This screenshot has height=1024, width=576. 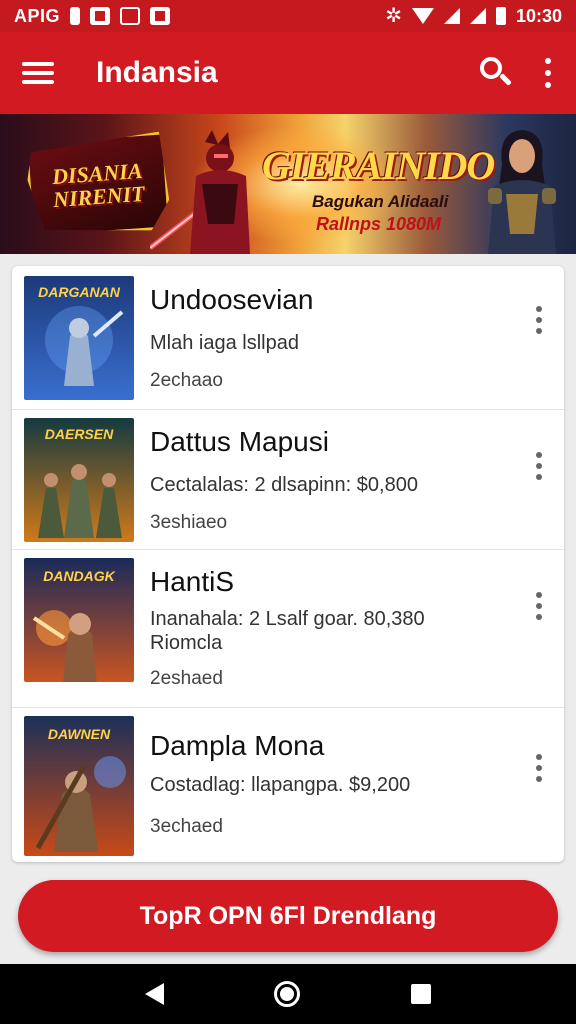 What do you see at coordinates (232, 299) in the screenshot?
I see `item-title: Undoosevian` at bounding box center [232, 299].